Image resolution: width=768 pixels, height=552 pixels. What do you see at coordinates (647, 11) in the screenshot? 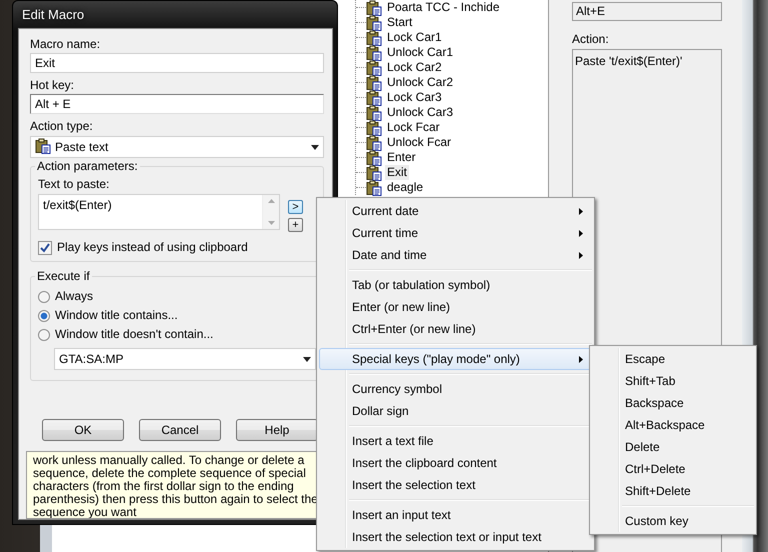
I see `hotkey-display-field: Alt+E` at bounding box center [647, 11].